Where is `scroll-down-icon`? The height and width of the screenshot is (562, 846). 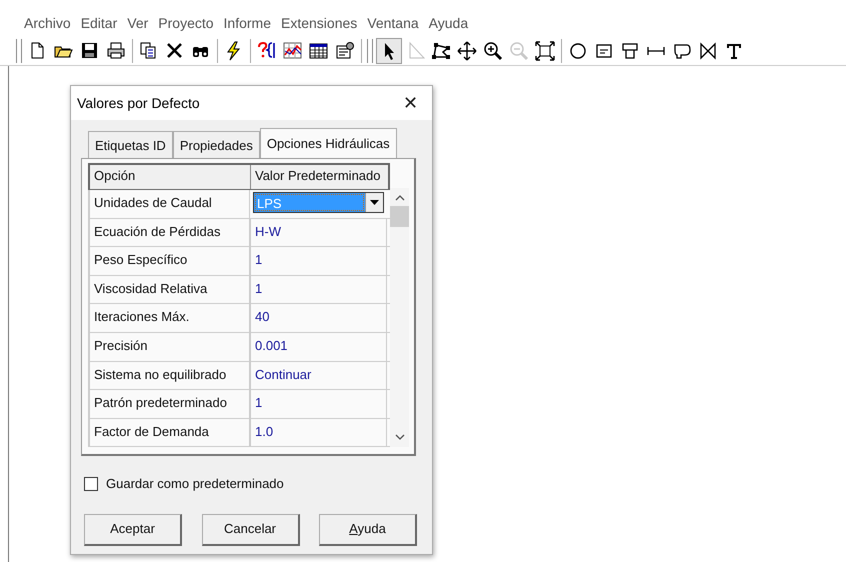
scroll-down-icon is located at coordinates (399, 438).